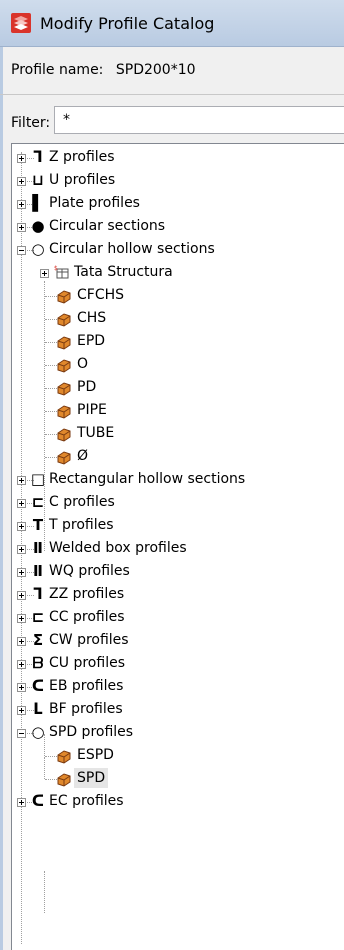 The height and width of the screenshot is (950, 344). I want to click on t-profile-icon: T, so click(38, 525).